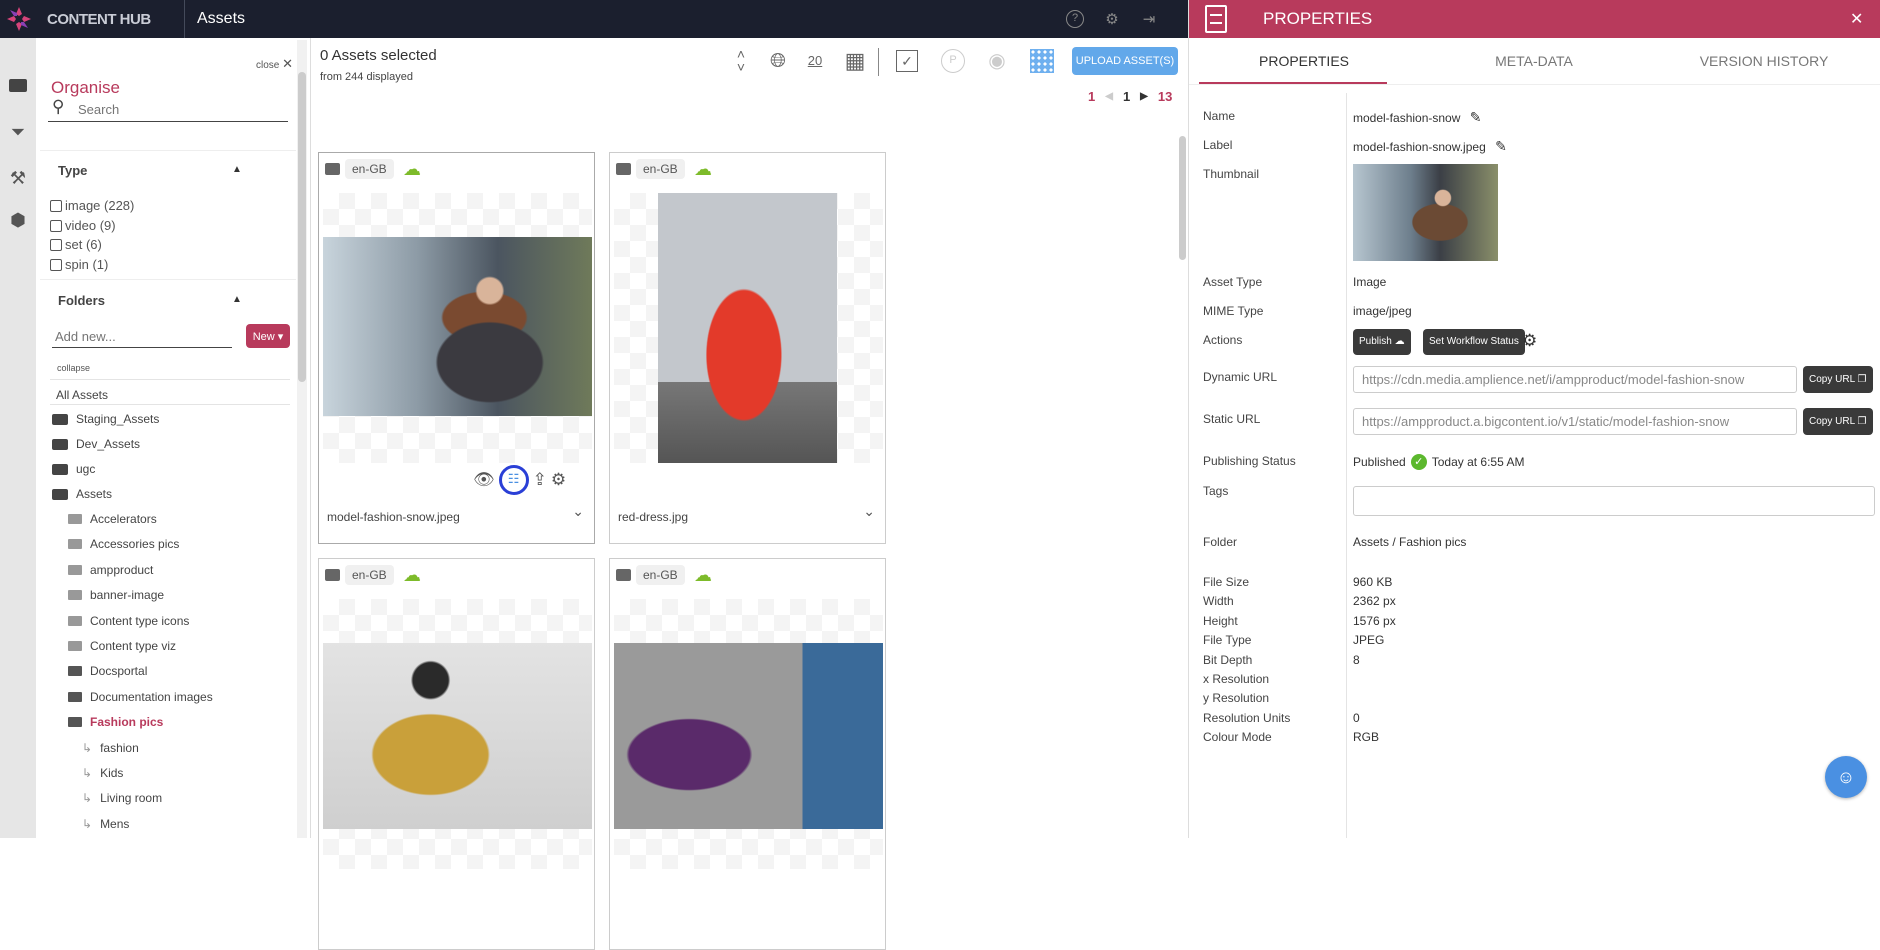 This screenshot has height=950, width=1880. What do you see at coordinates (953, 61) in the screenshot?
I see `publish-filter-icon: P` at bounding box center [953, 61].